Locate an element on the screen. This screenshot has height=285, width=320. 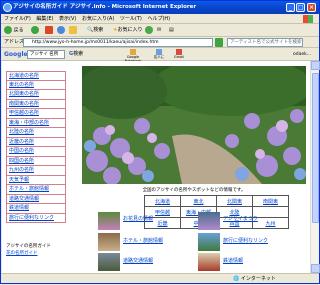
menu-view: 表示(V) is located at coordinates (67, 19).